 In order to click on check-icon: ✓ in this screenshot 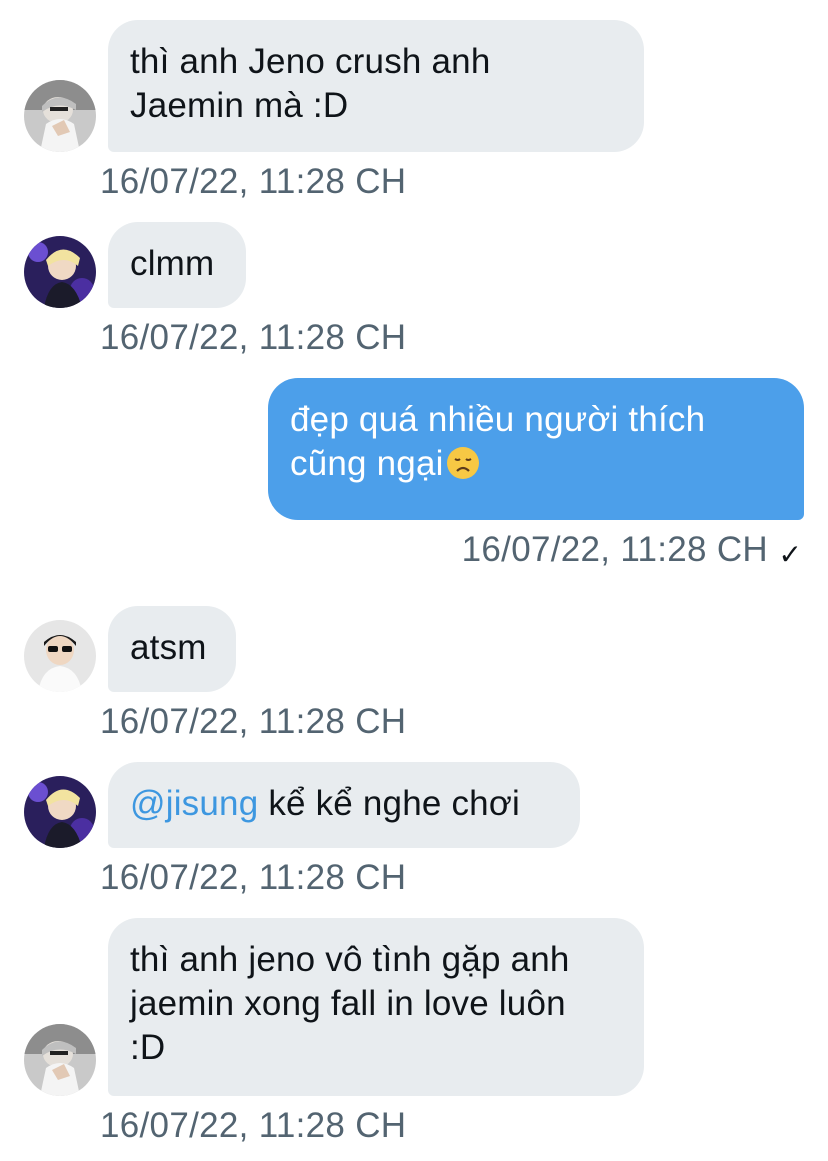, I will do `click(790, 554)`.